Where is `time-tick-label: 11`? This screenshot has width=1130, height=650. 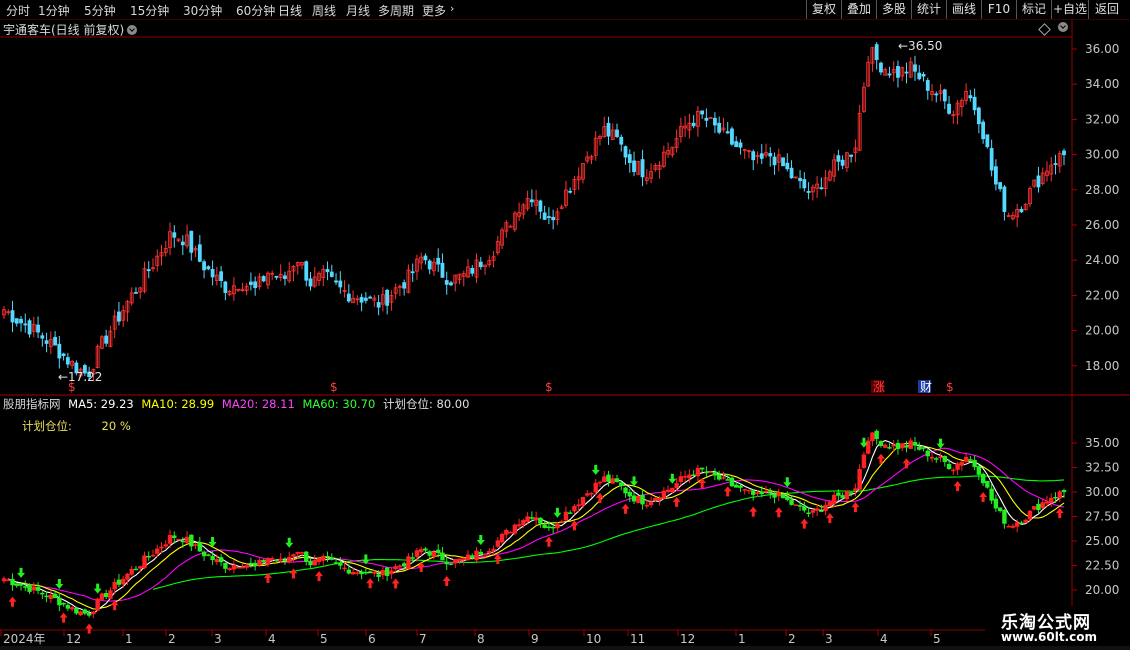
time-tick-label: 11 is located at coordinates (637, 639).